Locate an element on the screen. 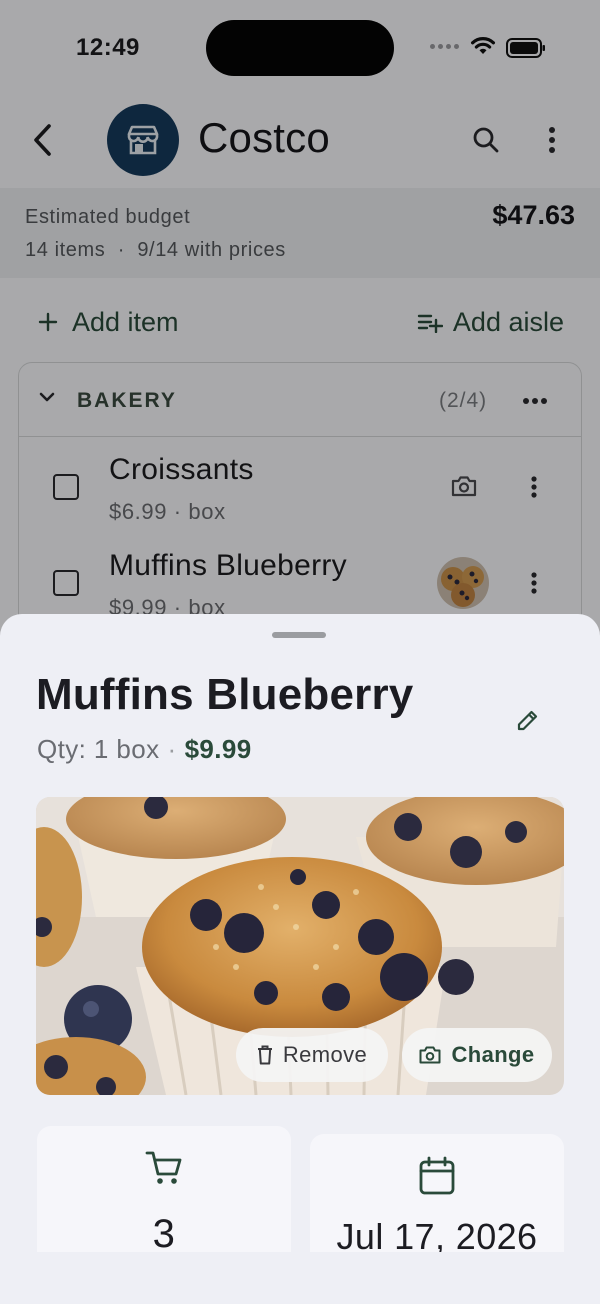 The image size is (600, 1304). change-photo-button: Change is located at coordinates (477, 1055).